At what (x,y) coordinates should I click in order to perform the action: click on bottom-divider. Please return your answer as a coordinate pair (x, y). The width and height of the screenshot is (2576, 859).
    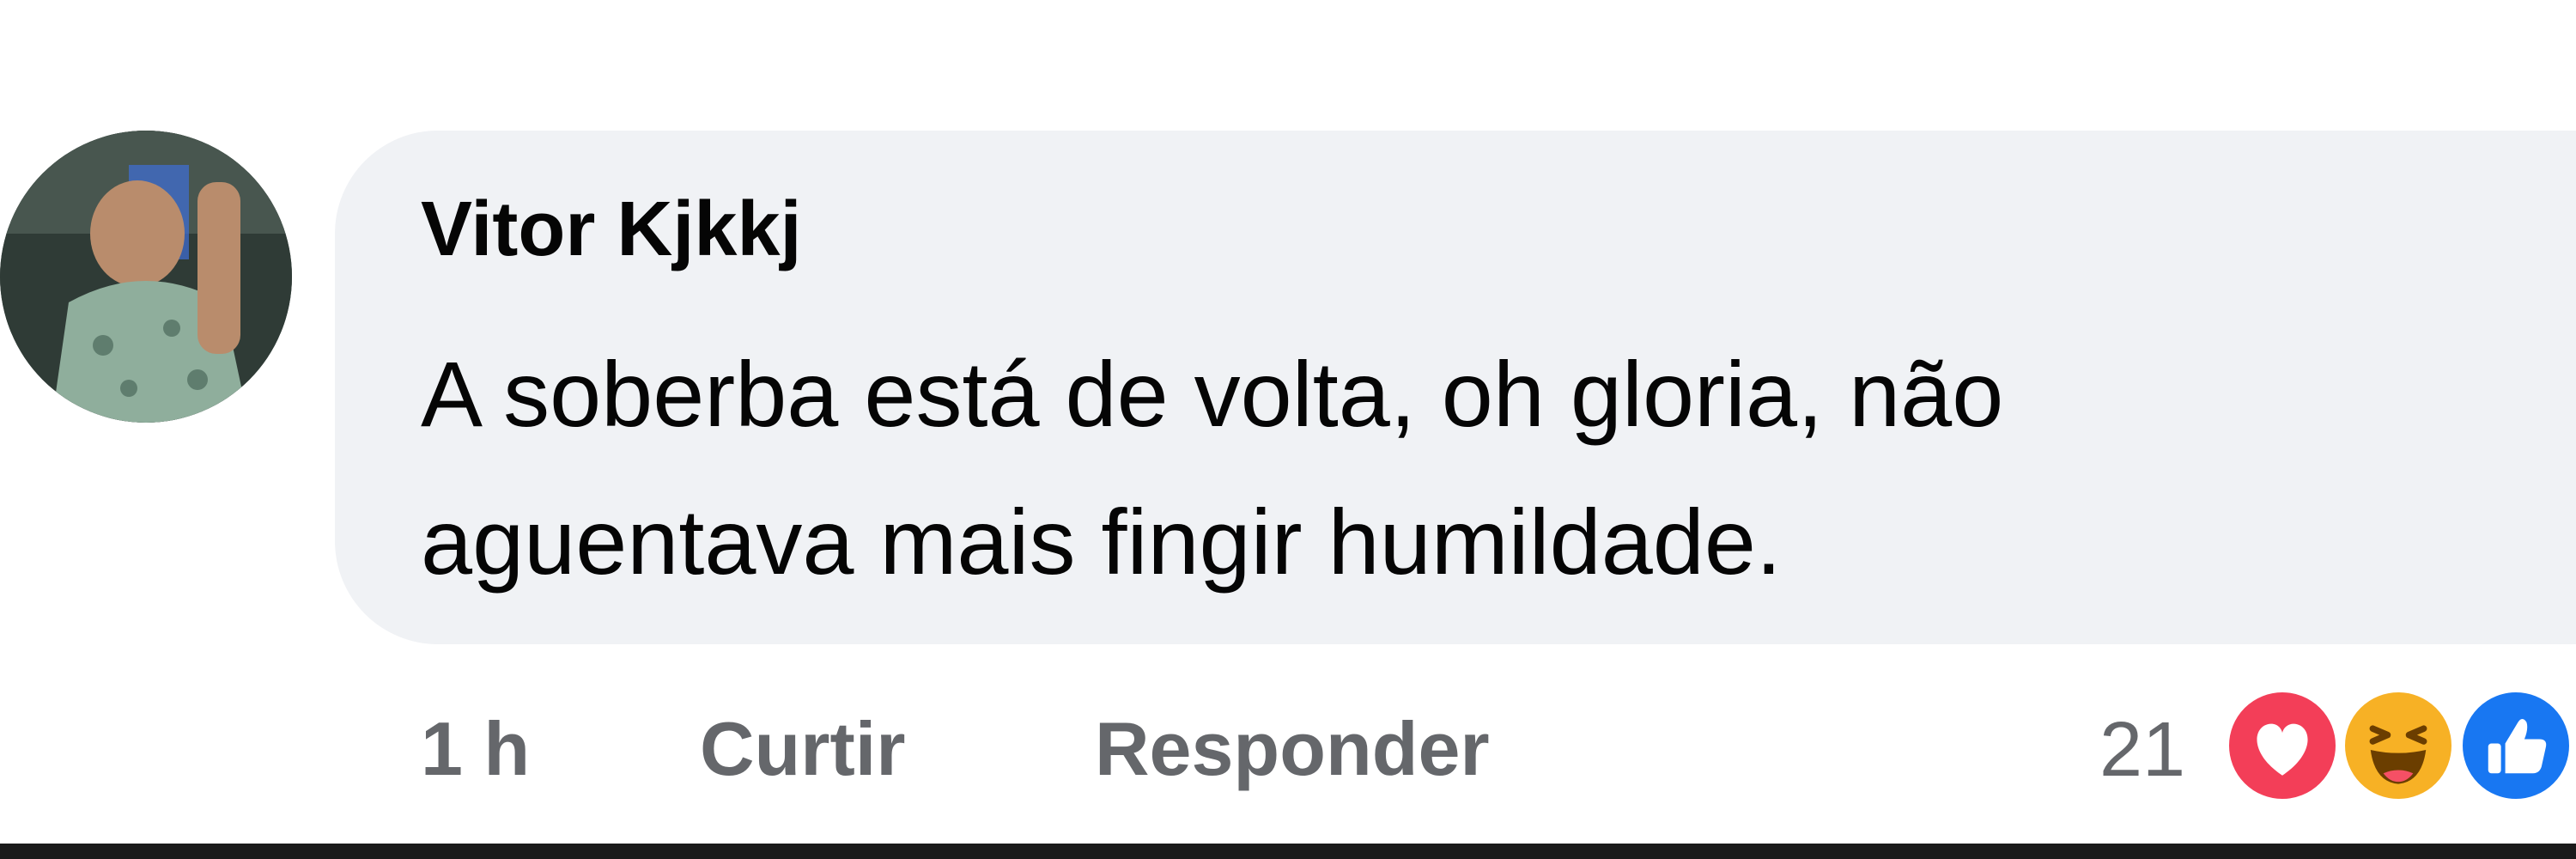
    Looking at the image, I should click on (1288, 852).